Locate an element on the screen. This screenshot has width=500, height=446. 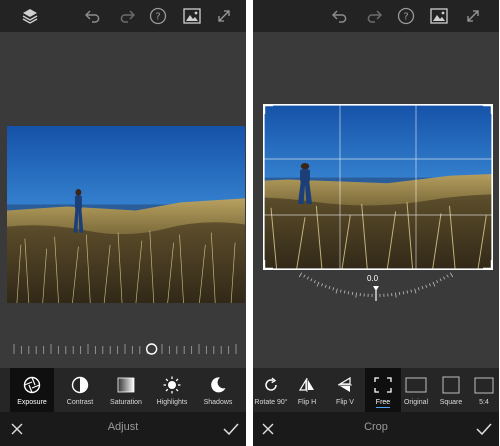
tool-flip-v: Flip V is located at coordinates (345, 390).